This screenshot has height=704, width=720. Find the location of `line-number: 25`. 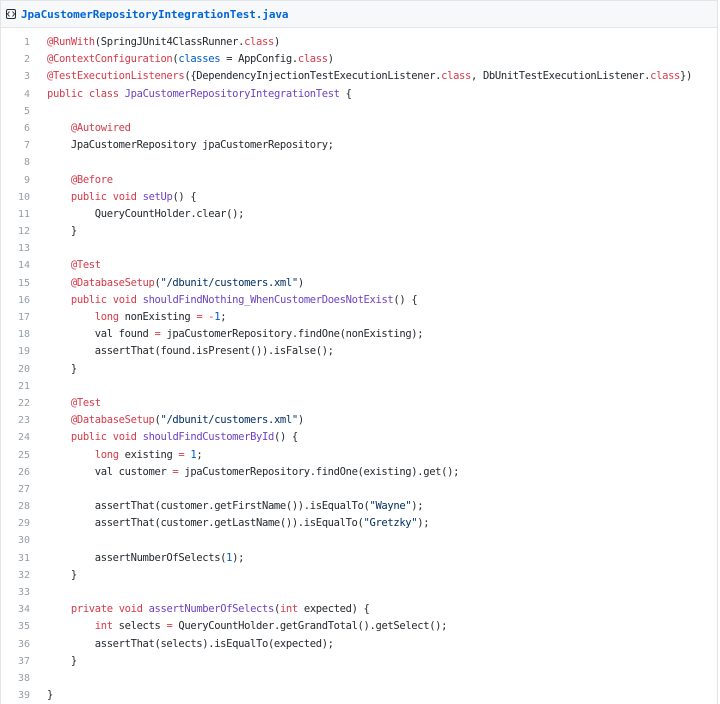

line-number: 25 is located at coordinates (15, 455).